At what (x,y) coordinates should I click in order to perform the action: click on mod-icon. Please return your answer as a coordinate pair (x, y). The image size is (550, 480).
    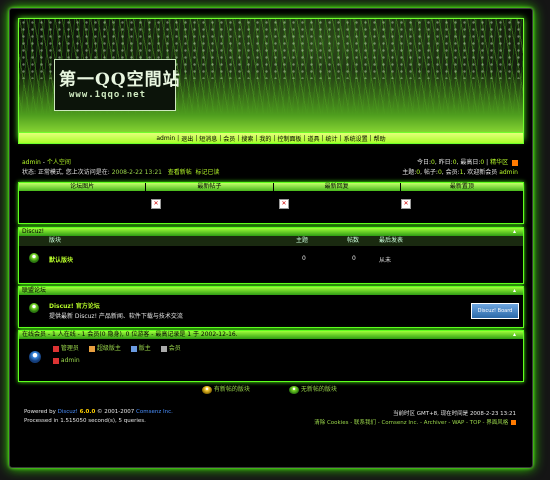
    Looking at the image, I should click on (133, 348).